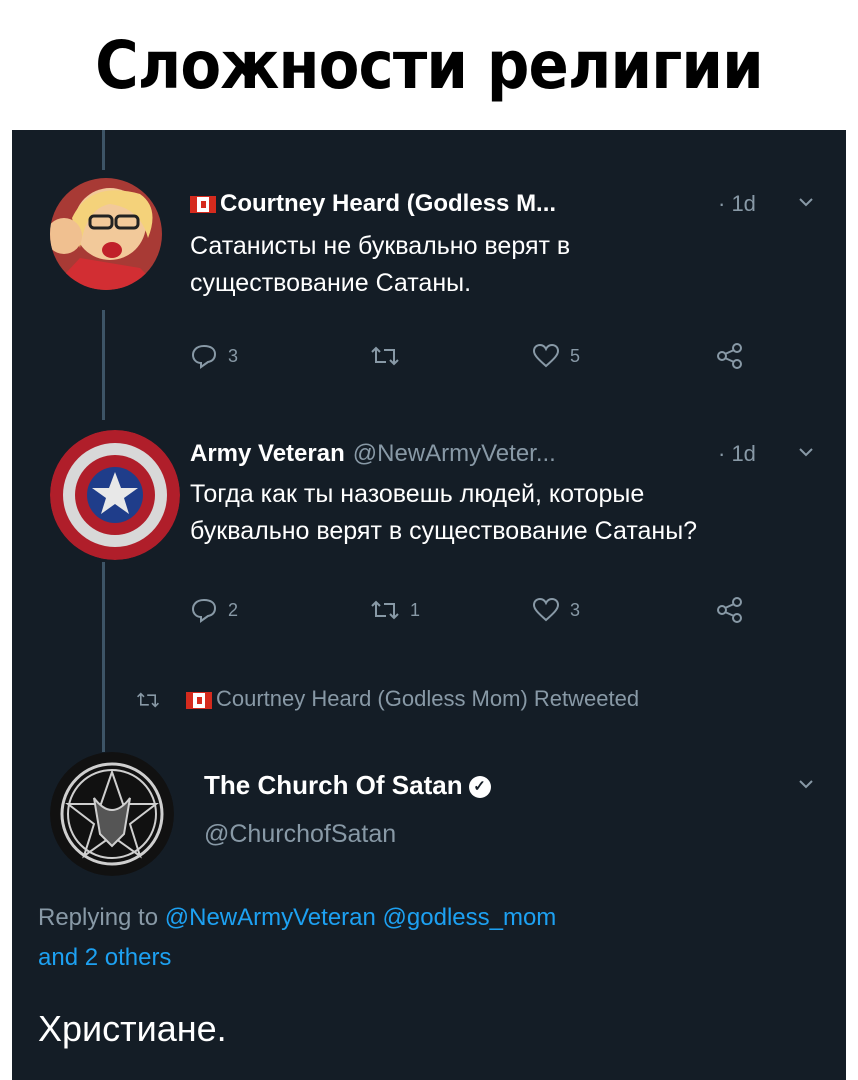 The width and height of the screenshot is (858, 1080). Describe the element at coordinates (270, 917) in the screenshot. I see `mention-link: @NewArmyVeteran` at that location.